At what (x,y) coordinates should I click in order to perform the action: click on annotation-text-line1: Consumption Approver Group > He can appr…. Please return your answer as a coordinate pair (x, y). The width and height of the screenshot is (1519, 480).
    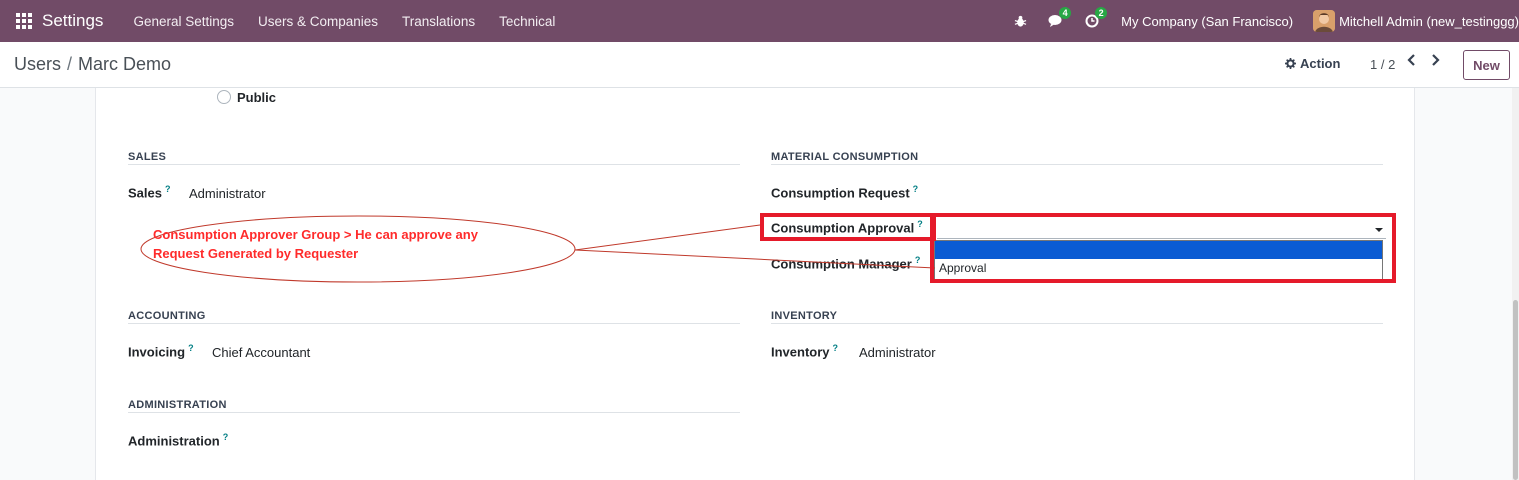
    Looking at the image, I should click on (315, 234).